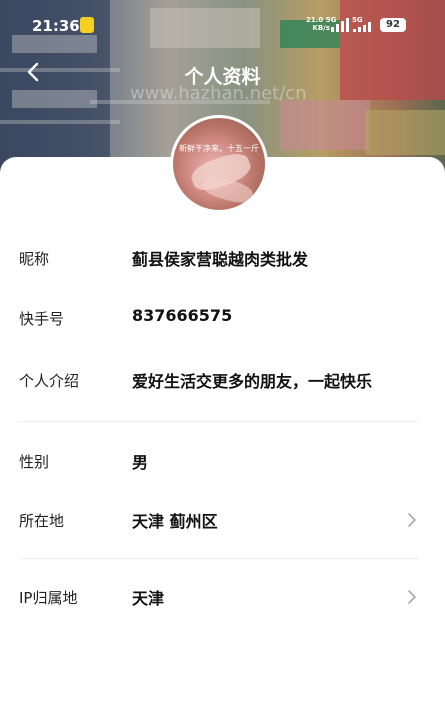  Describe the element at coordinates (34, 259) in the screenshot. I see `nickname-label: 昵称` at that location.